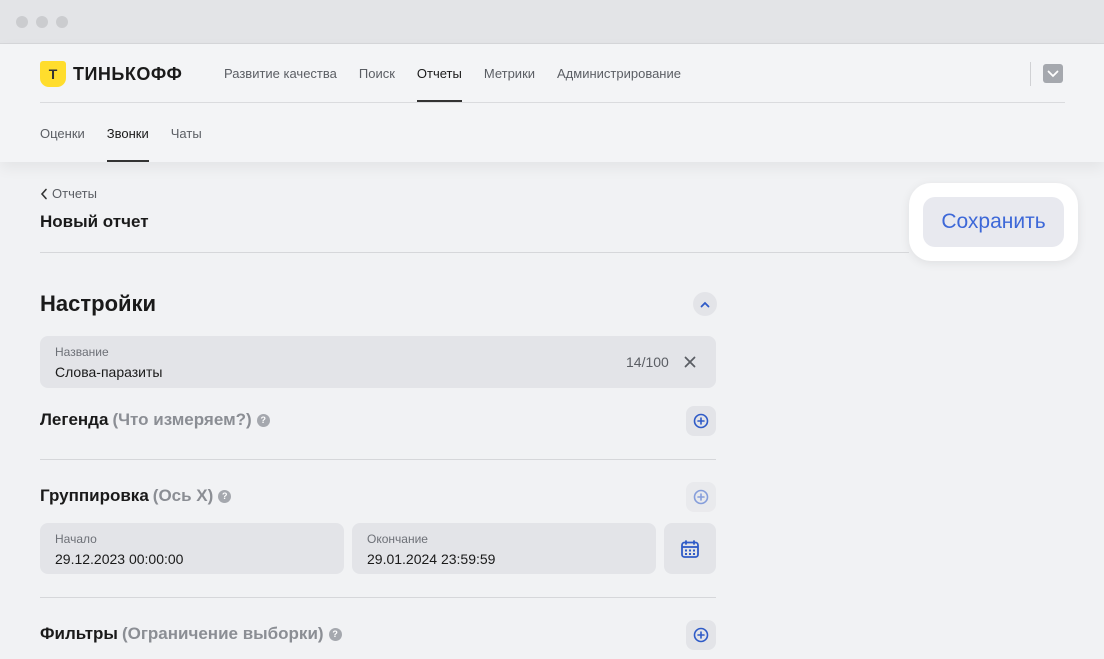 Image resolution: width=1104 pixels, height=659 pixels. I want to click on window-close-dot, so click(22, 22).